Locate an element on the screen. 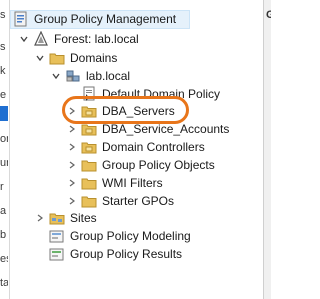 The image size is (320, 299). results-icon is located at coordinates (57, 254).